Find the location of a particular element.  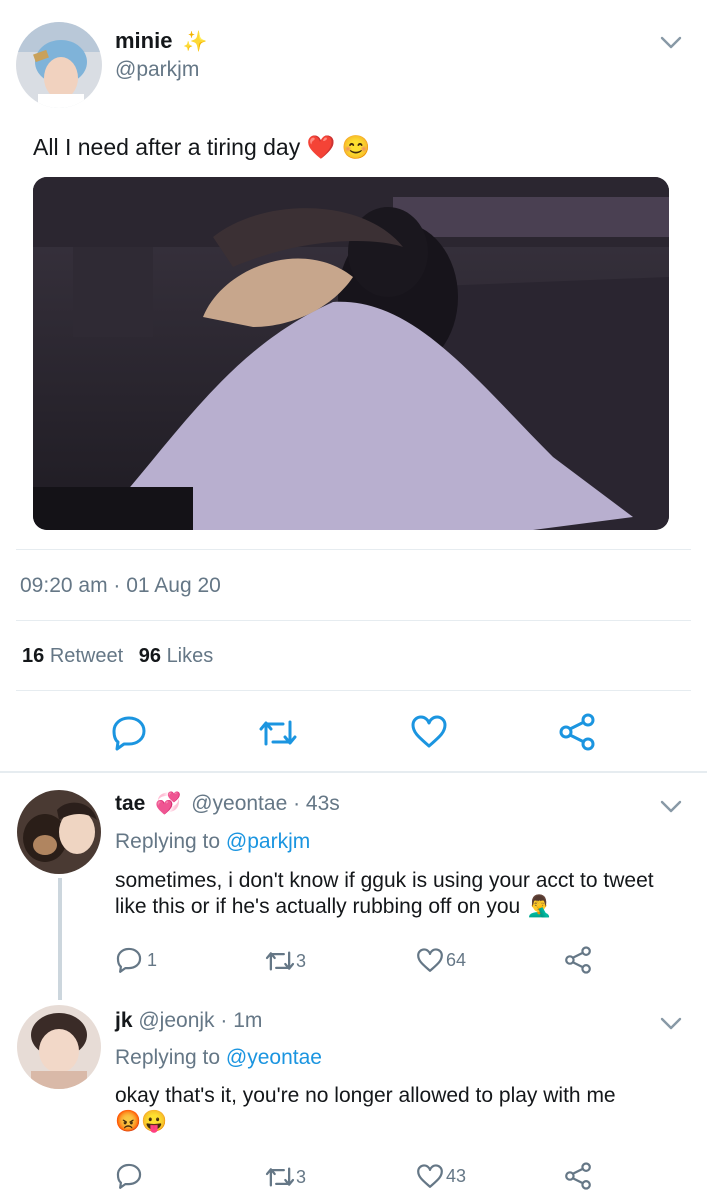

user-handle: @parkjm is located at coordinates (157, 70).